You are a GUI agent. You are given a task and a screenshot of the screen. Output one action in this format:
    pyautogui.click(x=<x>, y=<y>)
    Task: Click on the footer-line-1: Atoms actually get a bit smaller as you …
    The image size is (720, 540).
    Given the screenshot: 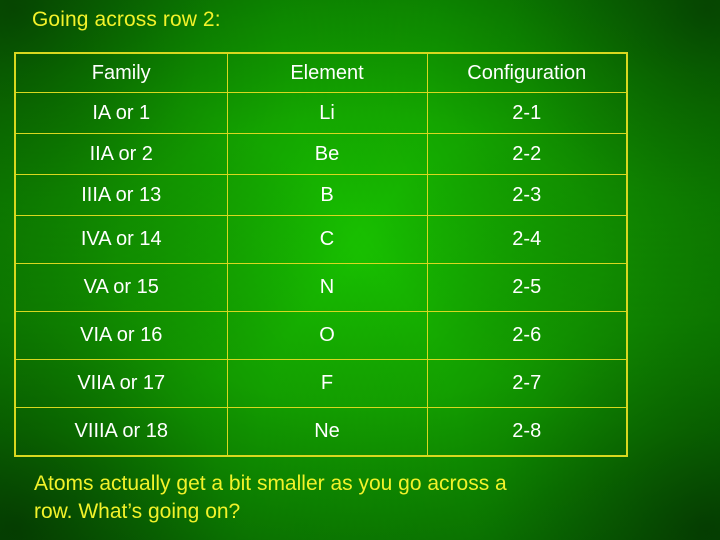 What is the action you would take?
    pyautogui.click(x=270, y=483)
    